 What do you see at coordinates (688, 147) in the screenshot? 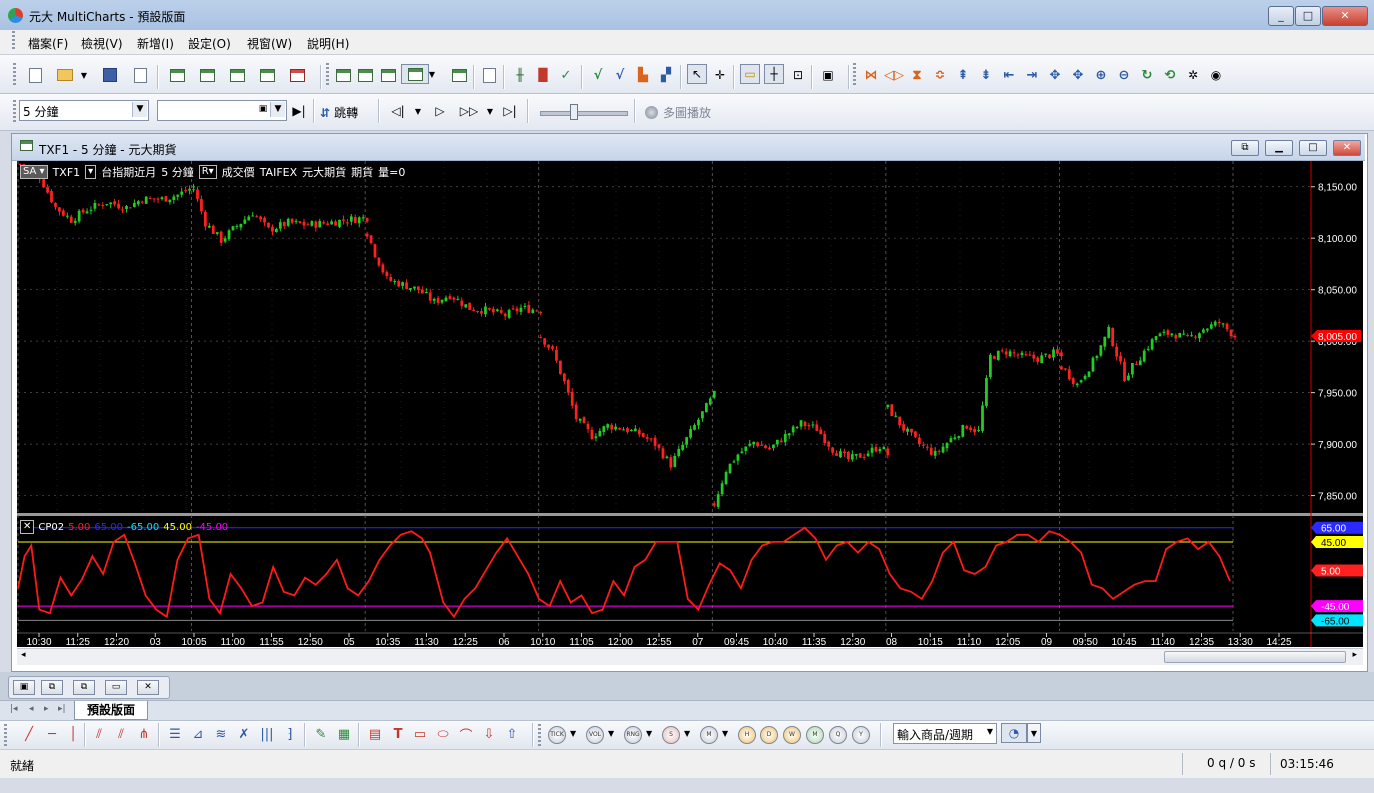
I see `chart-window-titlebar: TXF1 - 5 分鐘 - 元大期貨 ⧉ ▁ □ ✕` at bounding box center [688, 147].